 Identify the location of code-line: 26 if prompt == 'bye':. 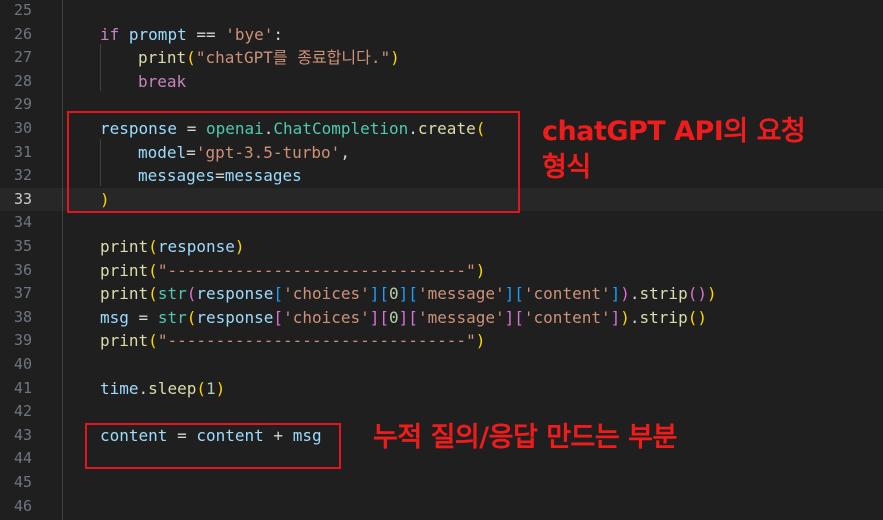
(441, 35).